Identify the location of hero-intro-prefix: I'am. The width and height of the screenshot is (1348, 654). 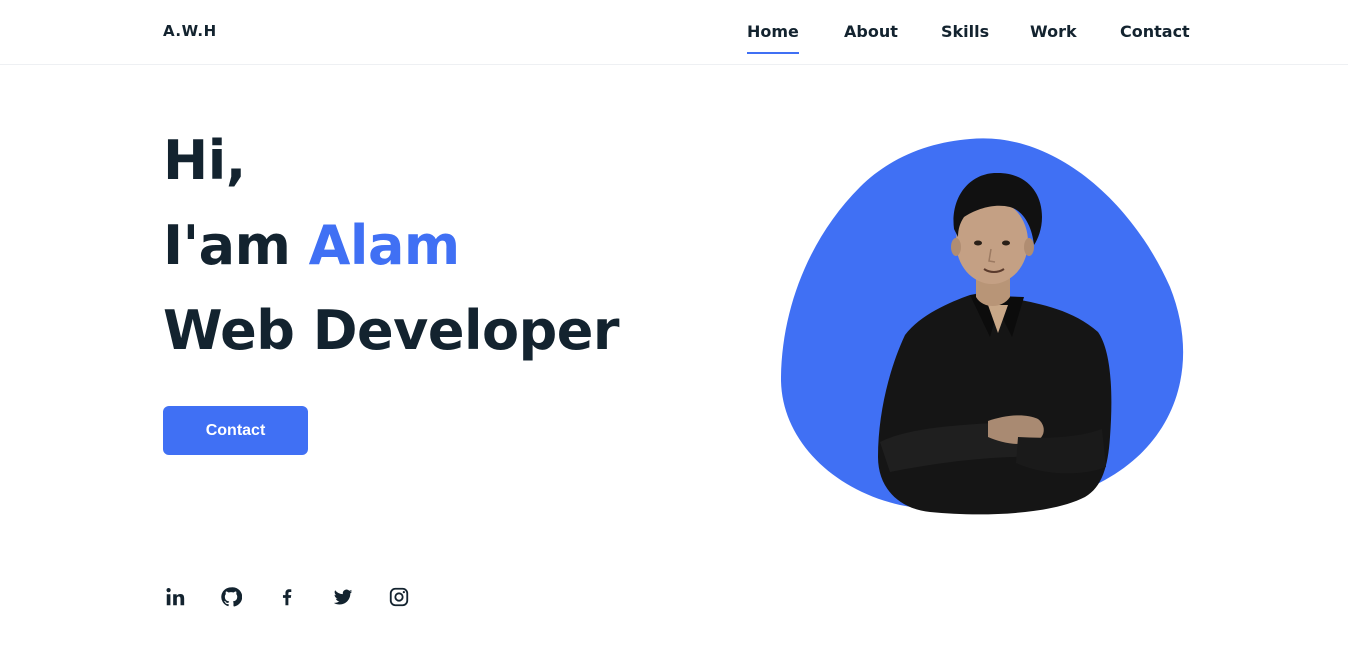
(236, 245).